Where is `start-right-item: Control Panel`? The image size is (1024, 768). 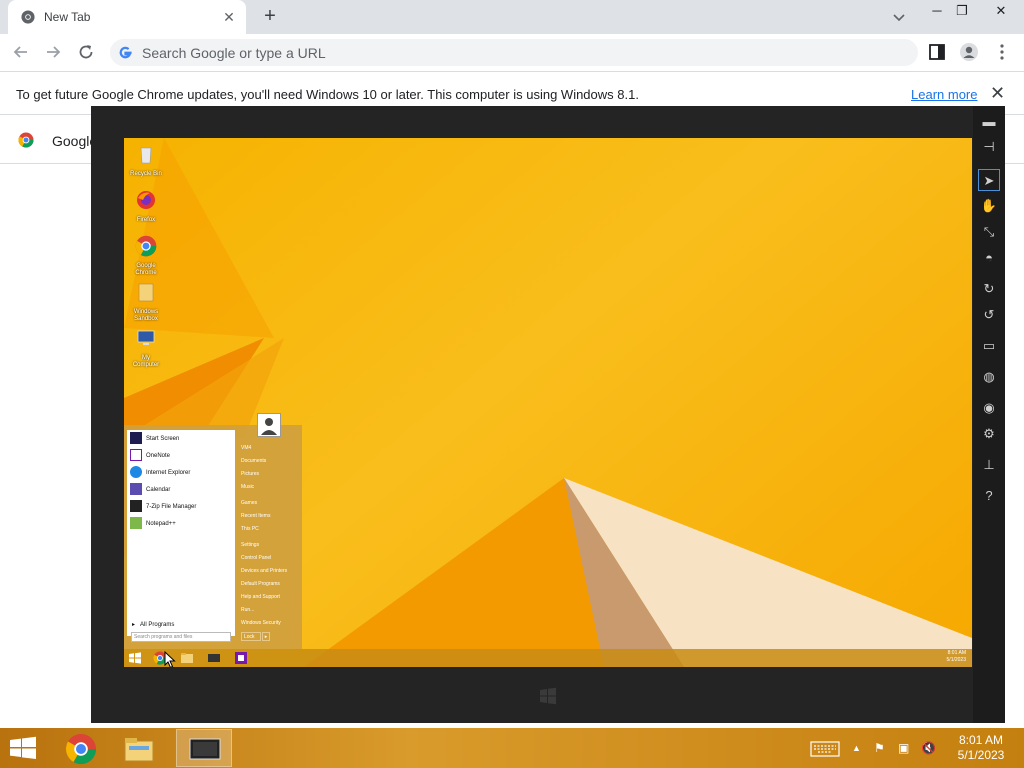
start-right-item: Control Panel is located at coordinates (256, 558).